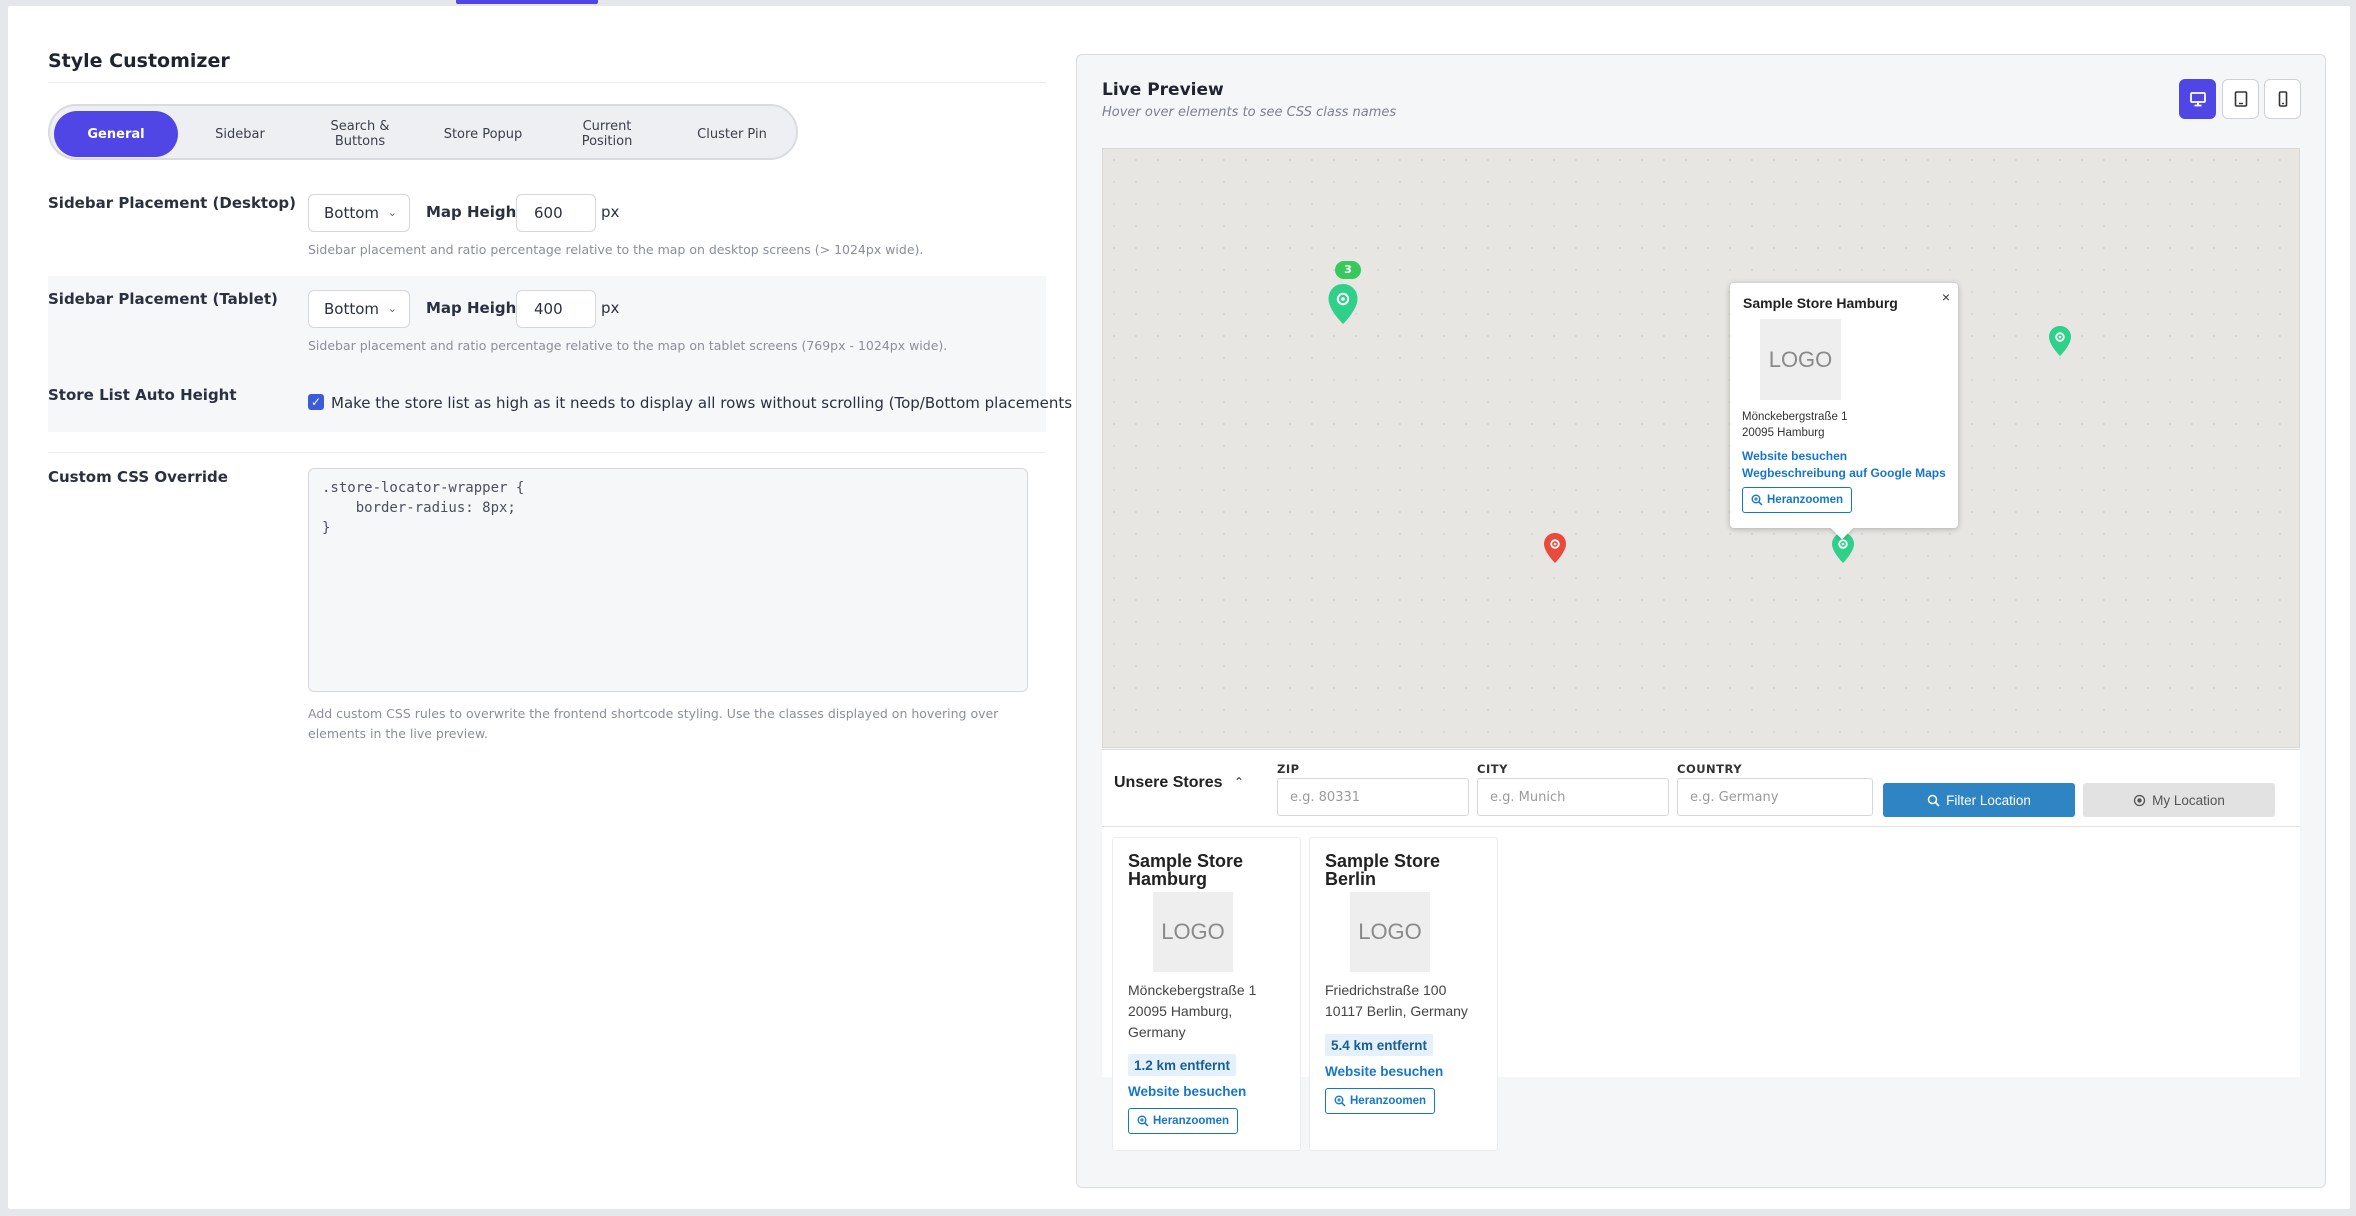  I want to click on distance-badge: 1.2 km entfernt, so click(1182, 1065).